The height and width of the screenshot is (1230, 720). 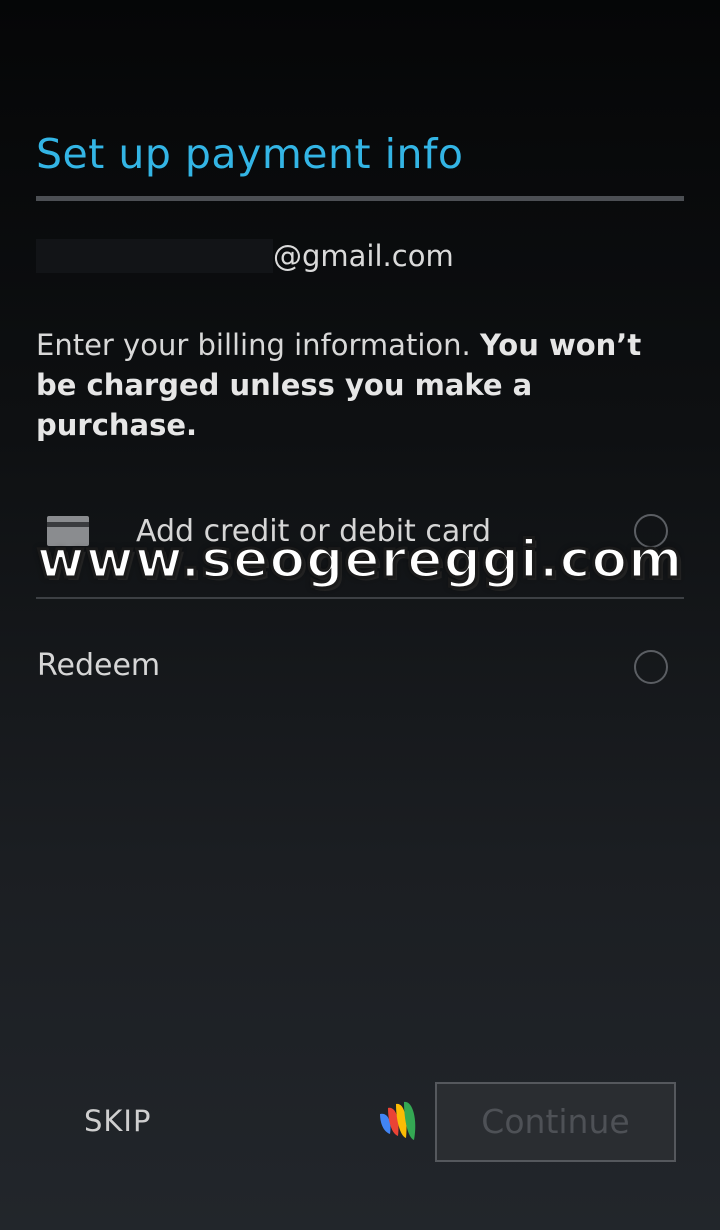 I want to click on continue-button: Continue, so click(x=555, y=1122).